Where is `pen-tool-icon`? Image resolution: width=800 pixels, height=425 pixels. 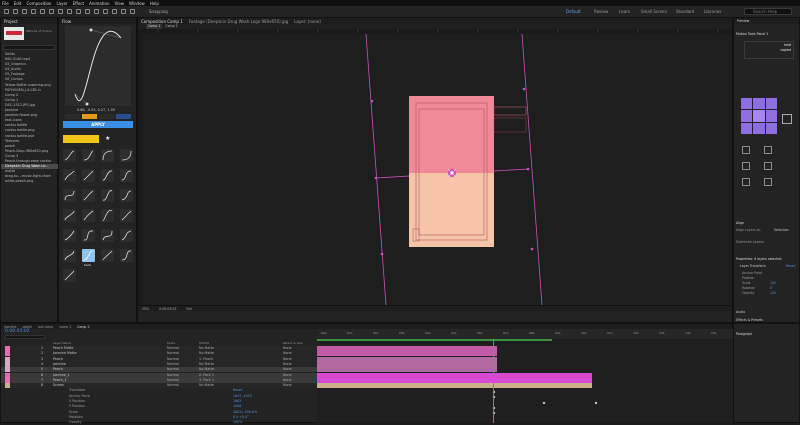
pen-tool-icon is located at coordinates (78, 11).